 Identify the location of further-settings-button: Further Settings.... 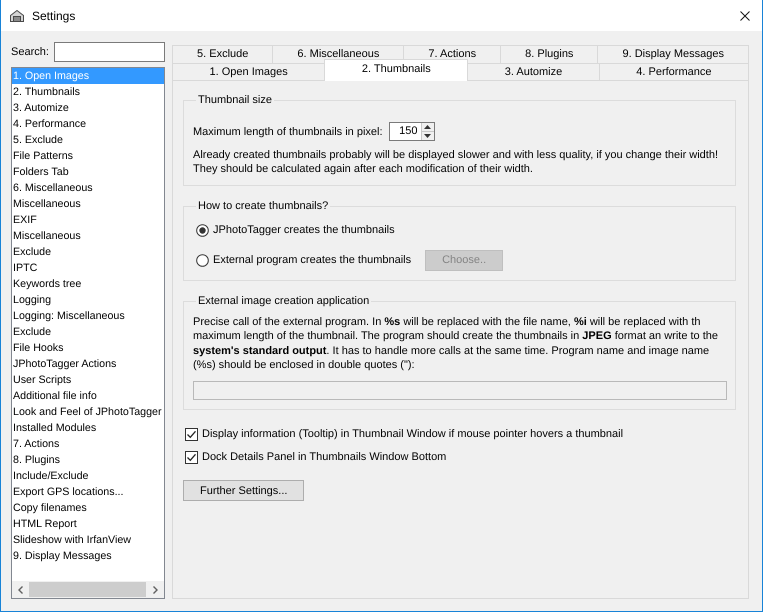
(243, 491).